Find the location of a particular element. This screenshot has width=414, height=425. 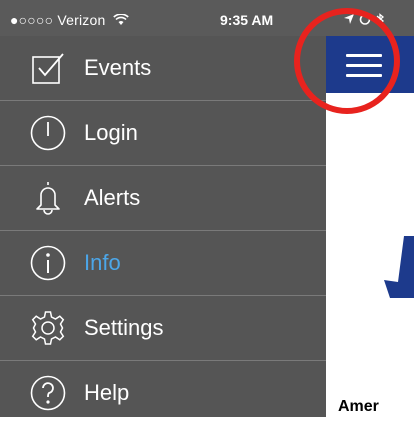

help-icon is located at coordinates (48, 393).